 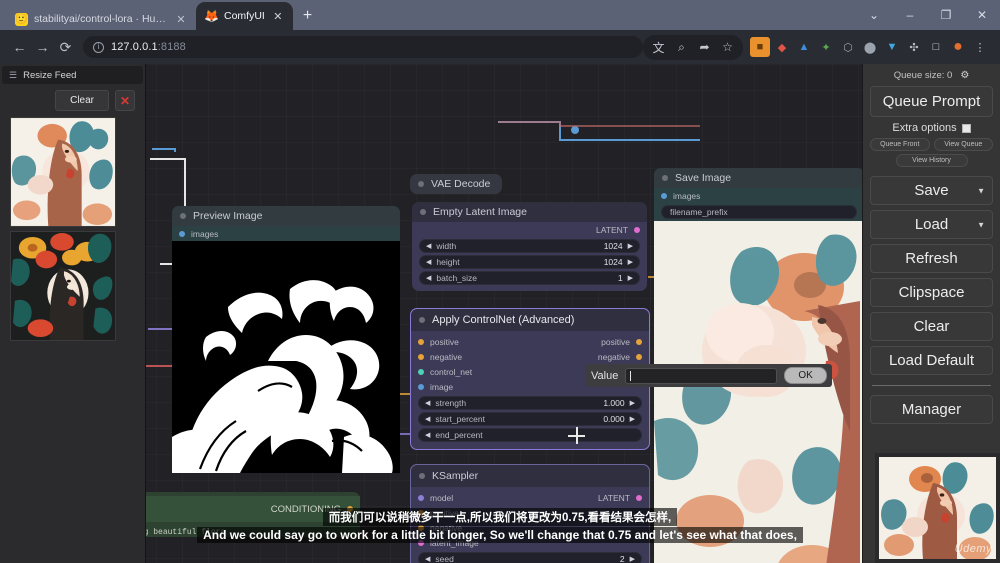 What do you see at coordinates (125, 100) in the screenshot?
I see `feed-close-button: ✕` at bounding box center [125, 100].